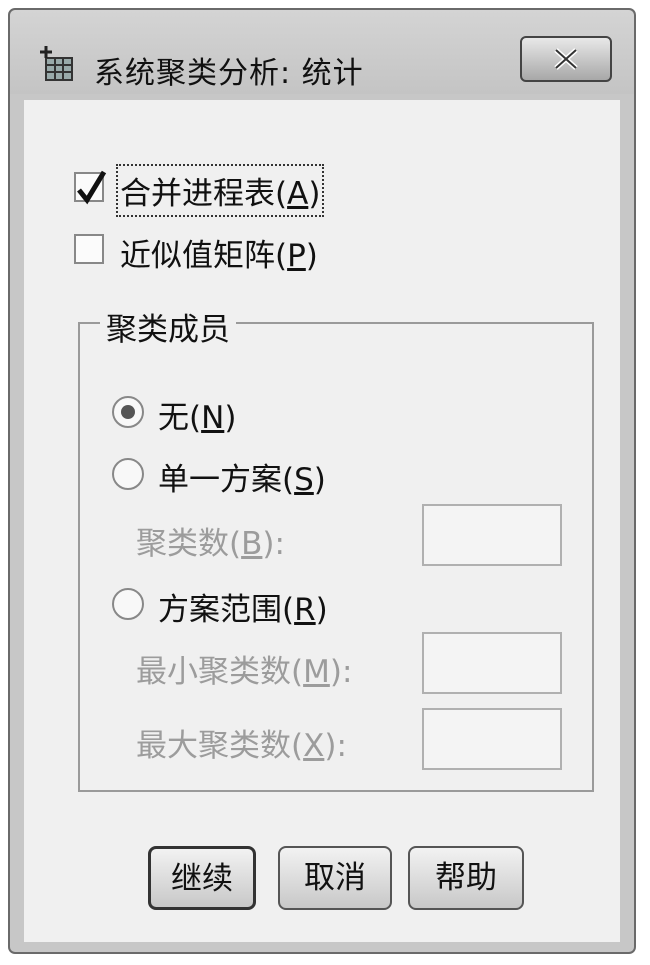 The image size is (650, 965). What do you see at coordinates (314, 194) in the screenshot?
I see `agglomeration-schedule-end: )` at bounding box center [314, 194].